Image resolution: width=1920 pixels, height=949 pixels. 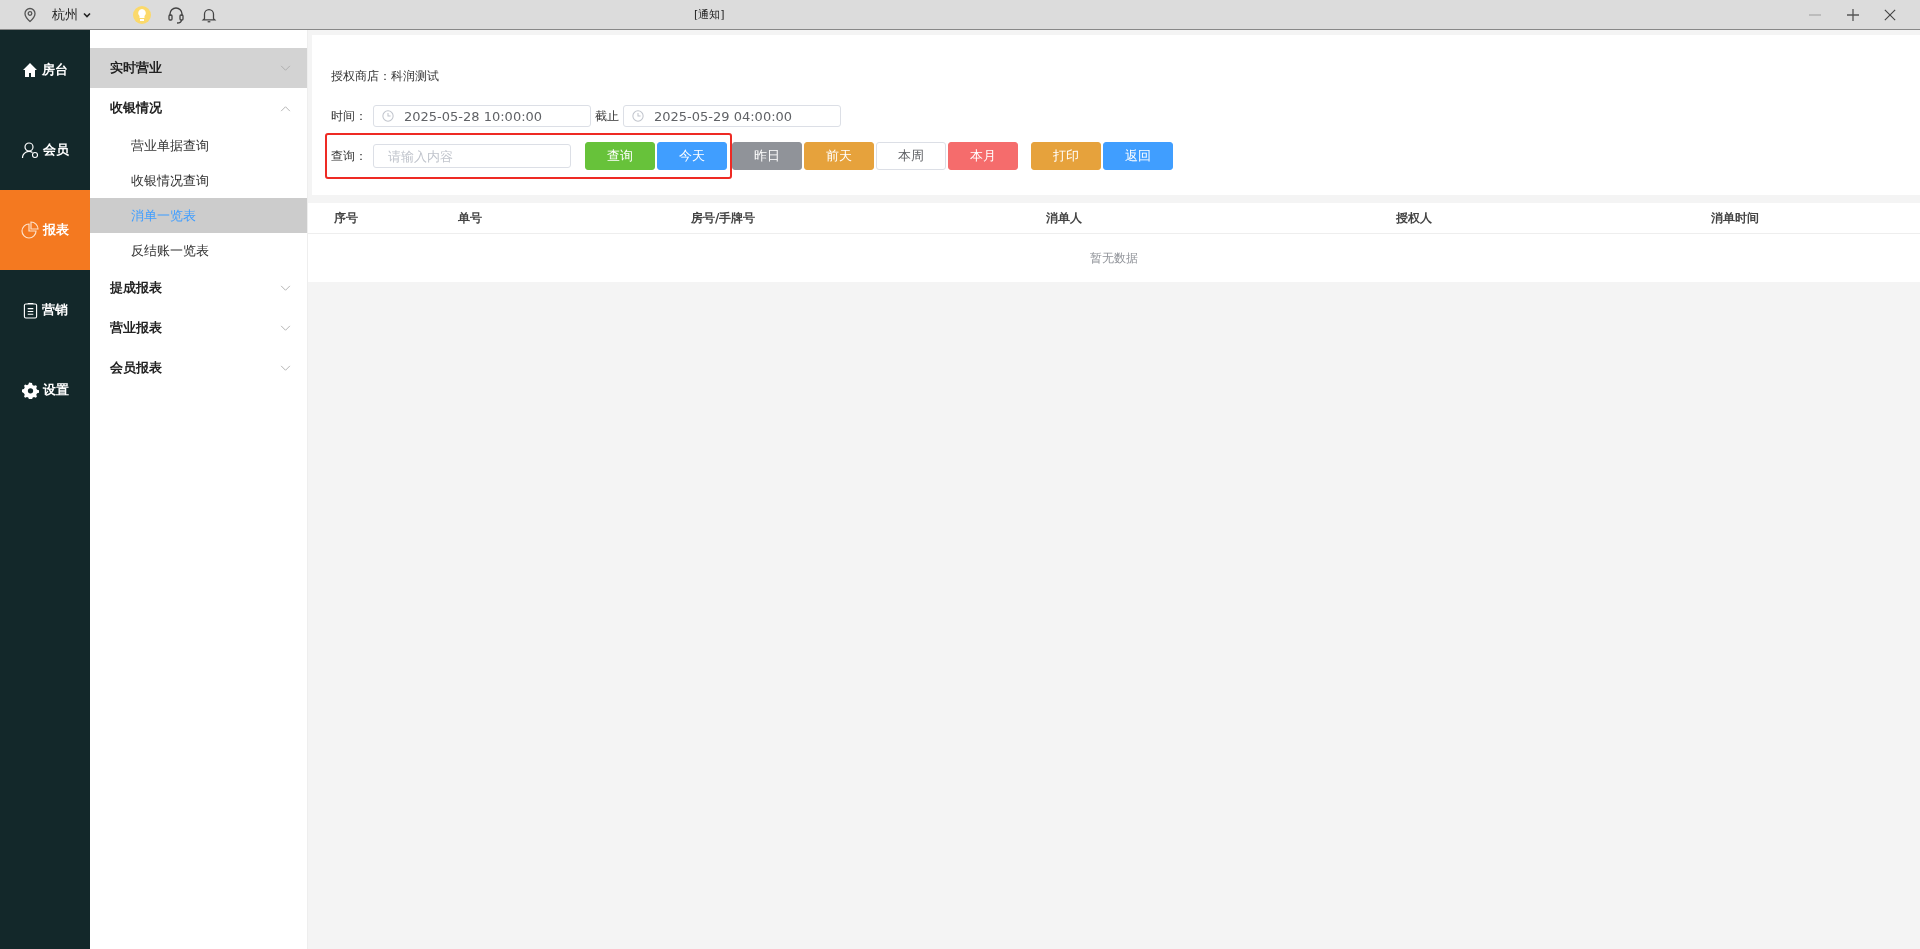 What do you see at coordinates (1114, 258) in the screenshot?
I see `empty-message: 暂无数据` at bounding box center [1114, 258].